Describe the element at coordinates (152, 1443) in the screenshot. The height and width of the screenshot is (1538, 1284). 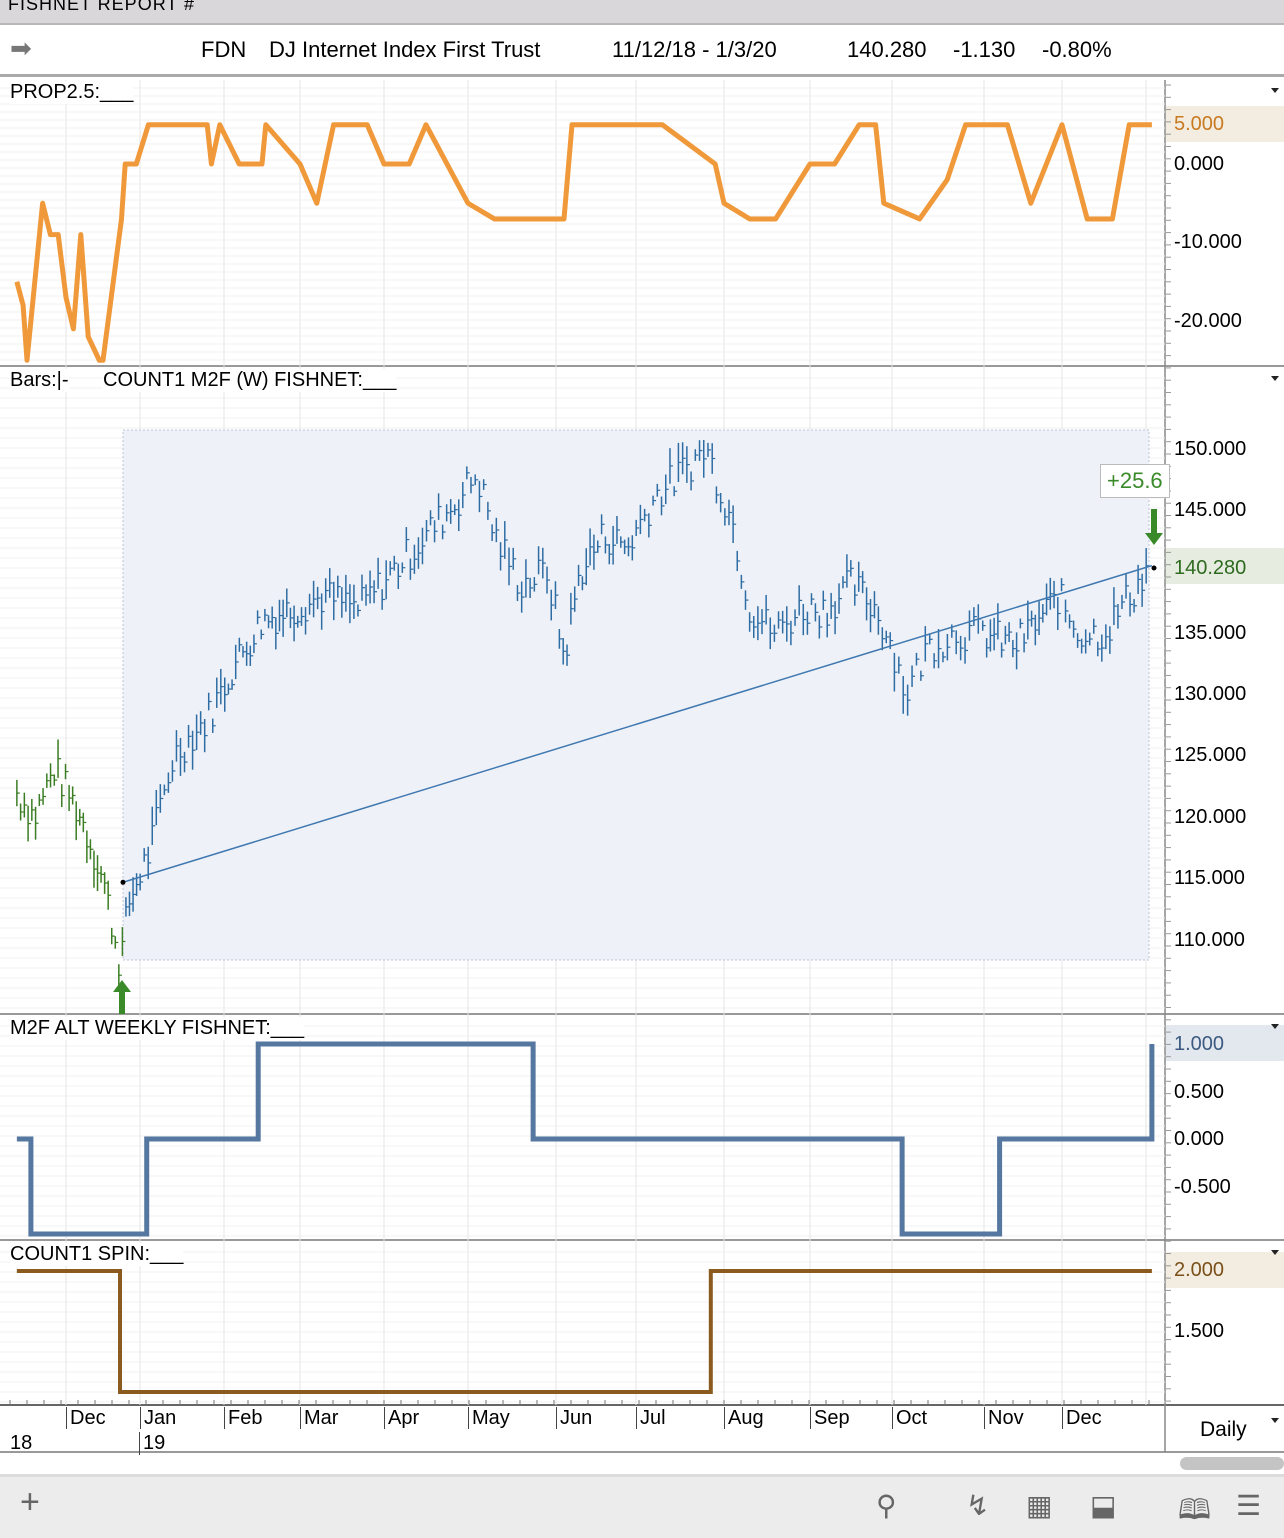
I see `year-label: 19` at that location.